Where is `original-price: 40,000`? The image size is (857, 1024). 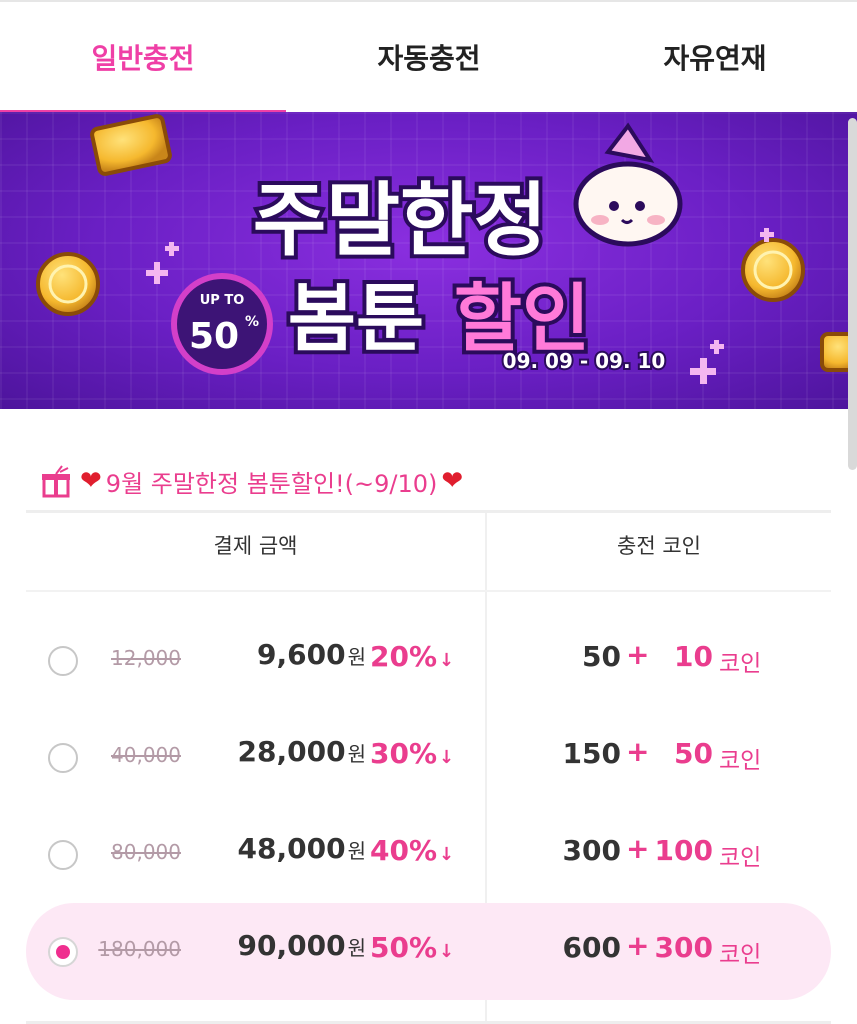
original-price: 40,000 is located at coordinates (146, 755).